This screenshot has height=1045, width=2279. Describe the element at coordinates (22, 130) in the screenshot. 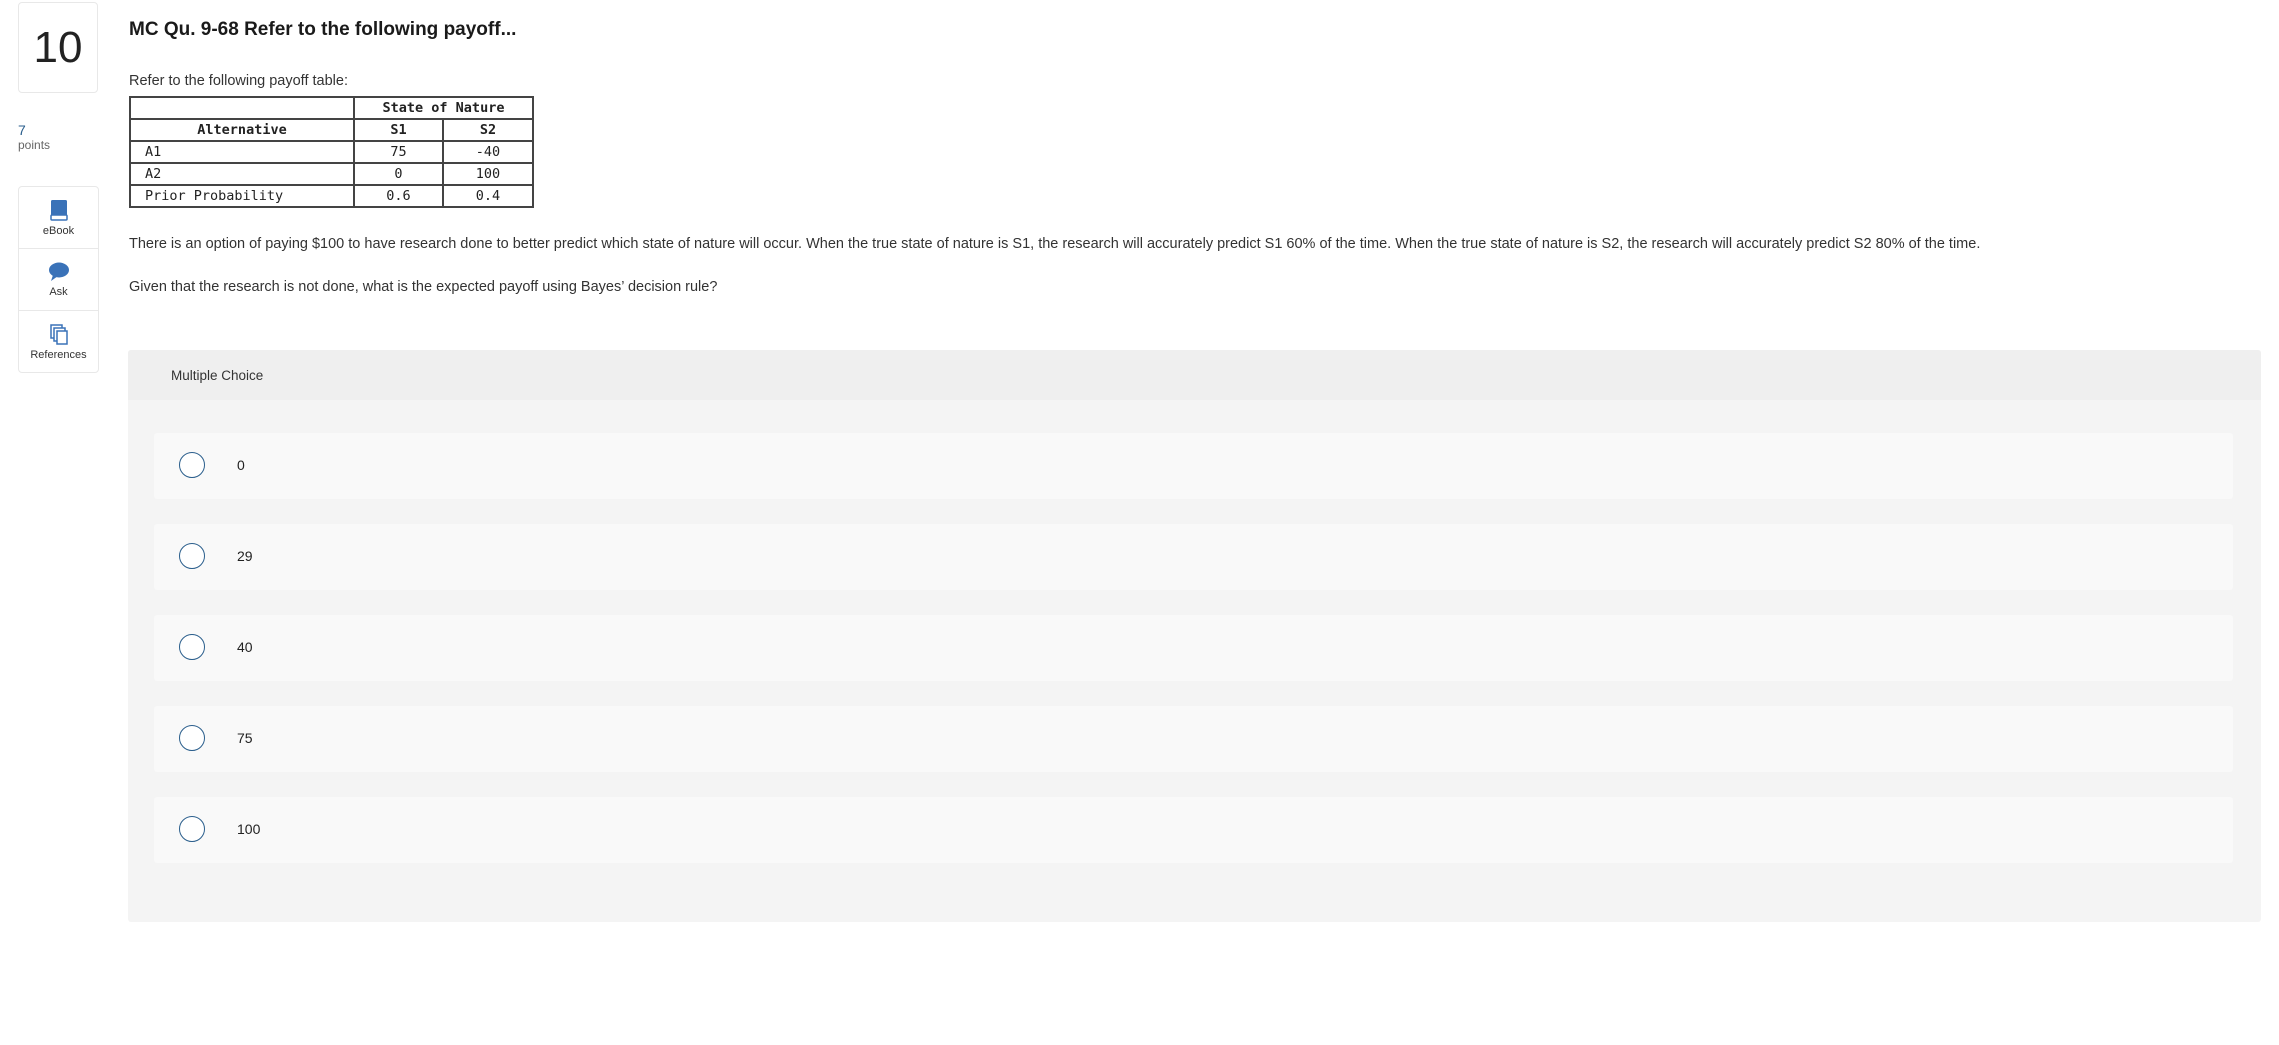

I see `points-value: 7` at that location.